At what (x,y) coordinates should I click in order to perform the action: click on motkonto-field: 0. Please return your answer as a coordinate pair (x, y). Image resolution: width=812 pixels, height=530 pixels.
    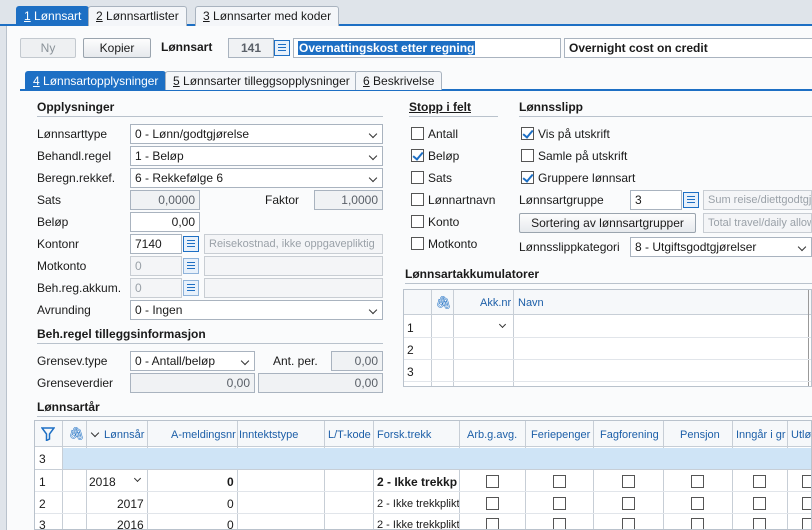
    Looking at the image, I should click on (156, 266).